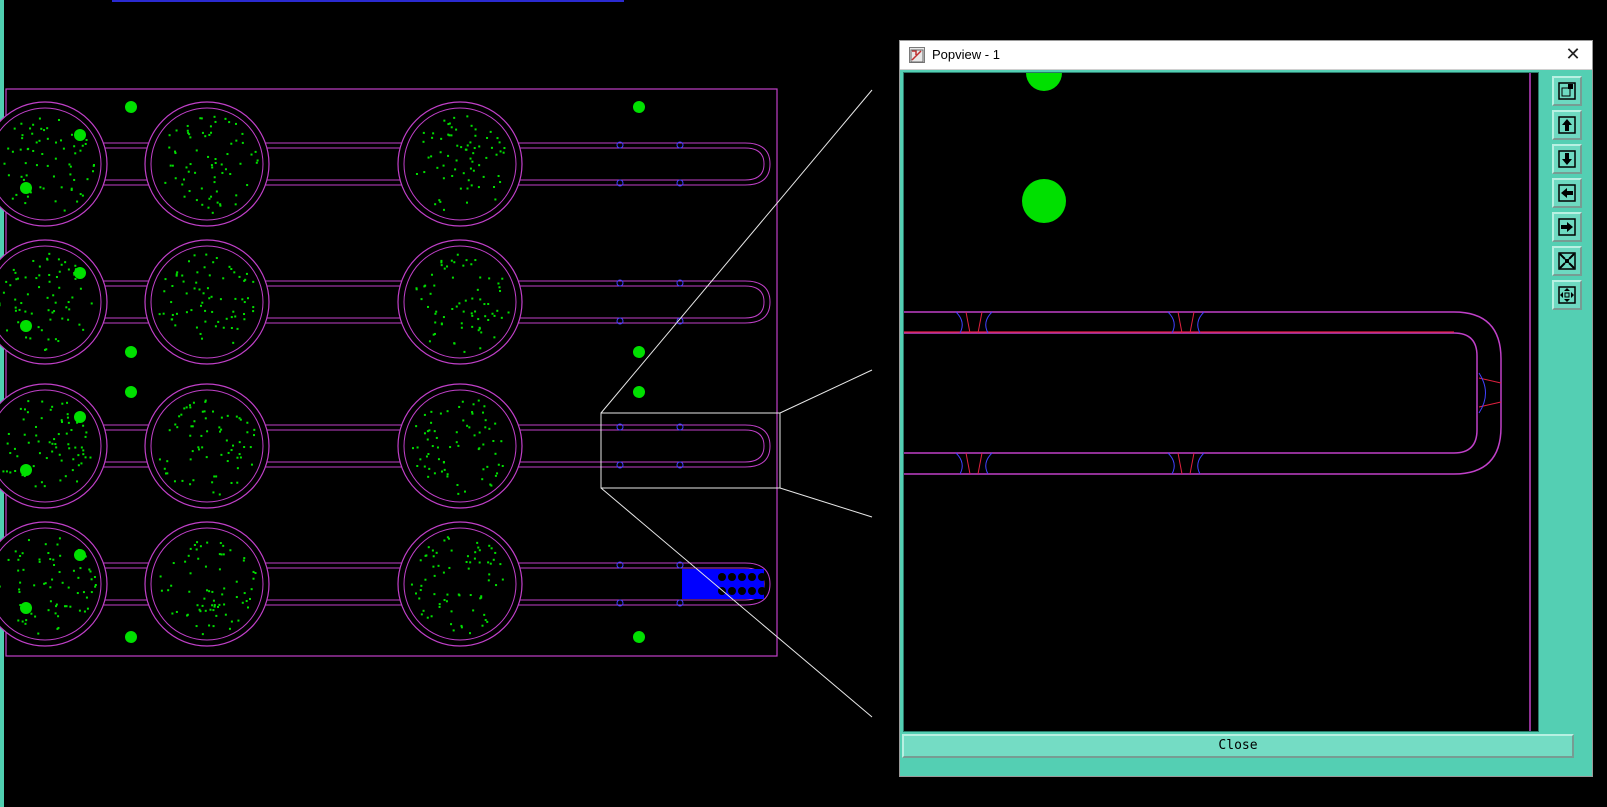 This screenshot has width=1607, height=807. What do you see at coordinates (639, 352) in the screenshot?
I see `mounting-pad` at bounding box center [639, 352].